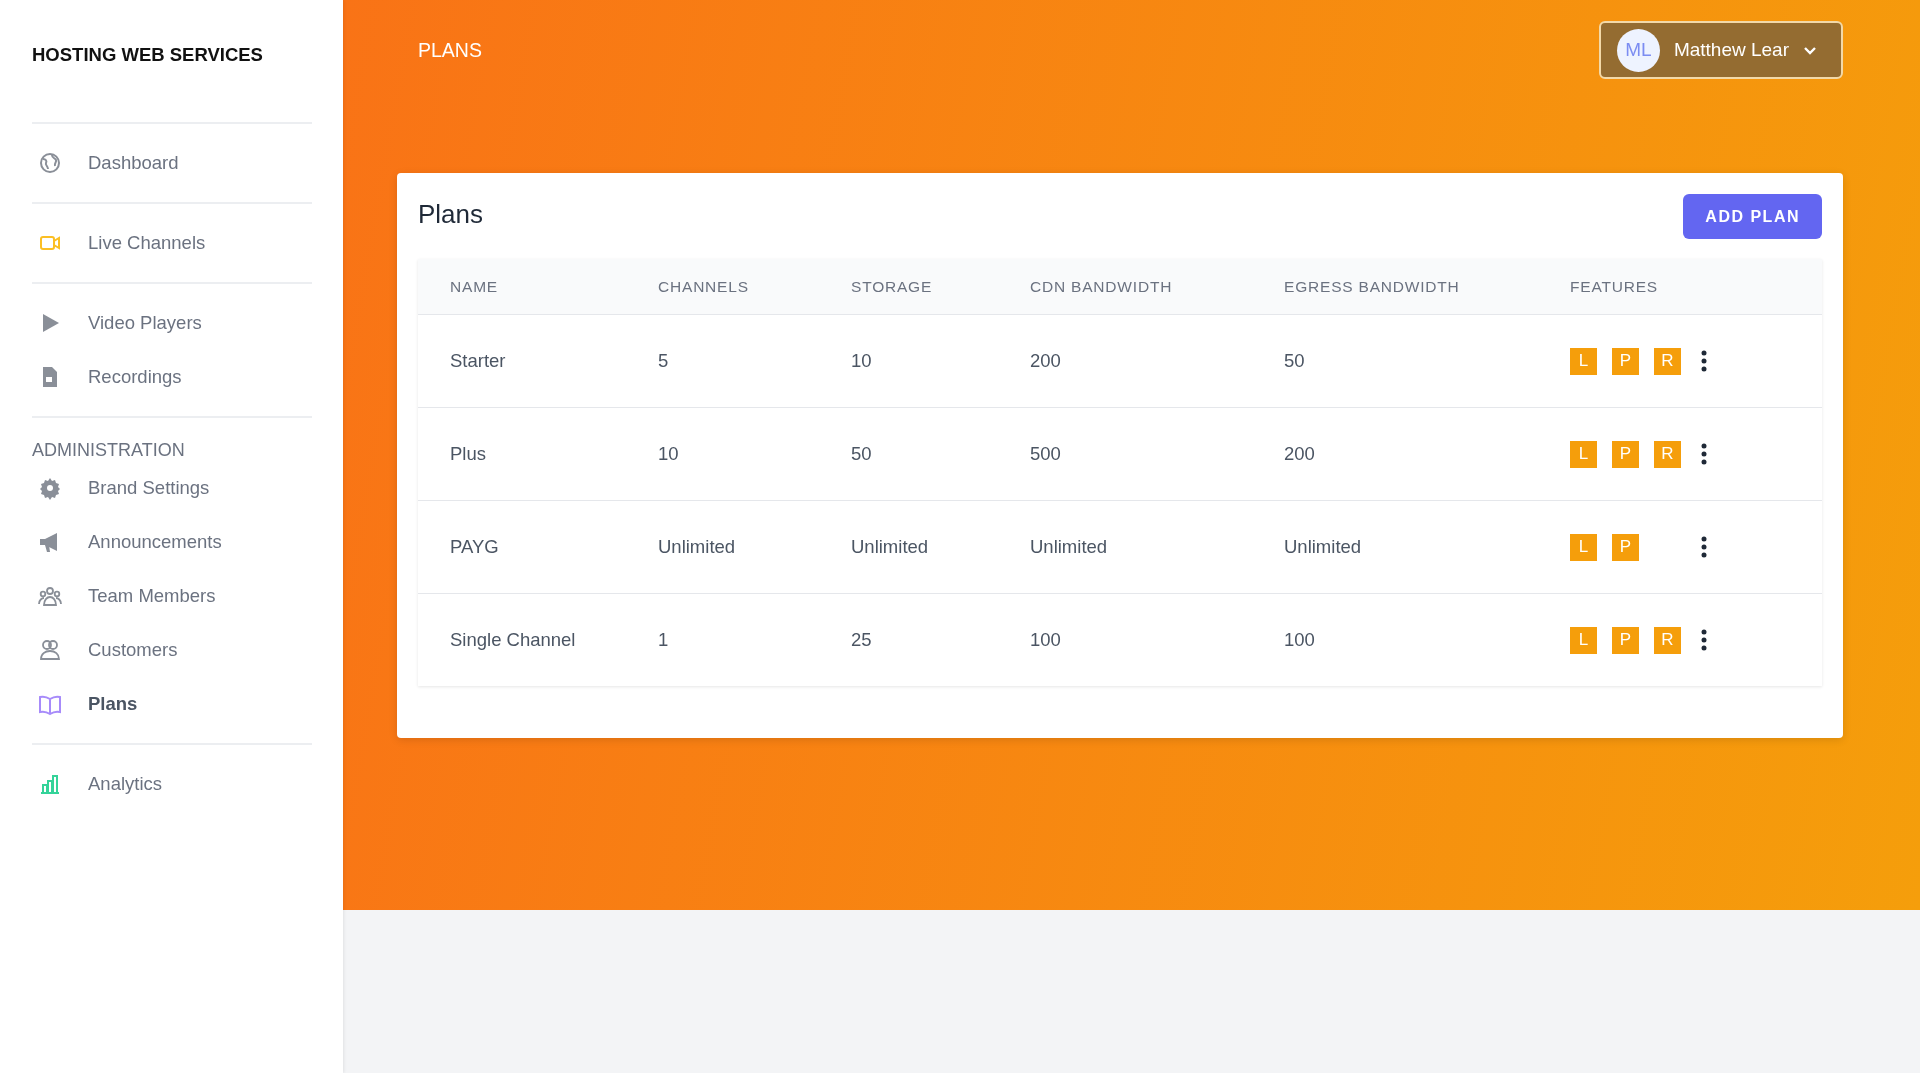  I want to click on chevron-down-icon, so click(1810, 50).